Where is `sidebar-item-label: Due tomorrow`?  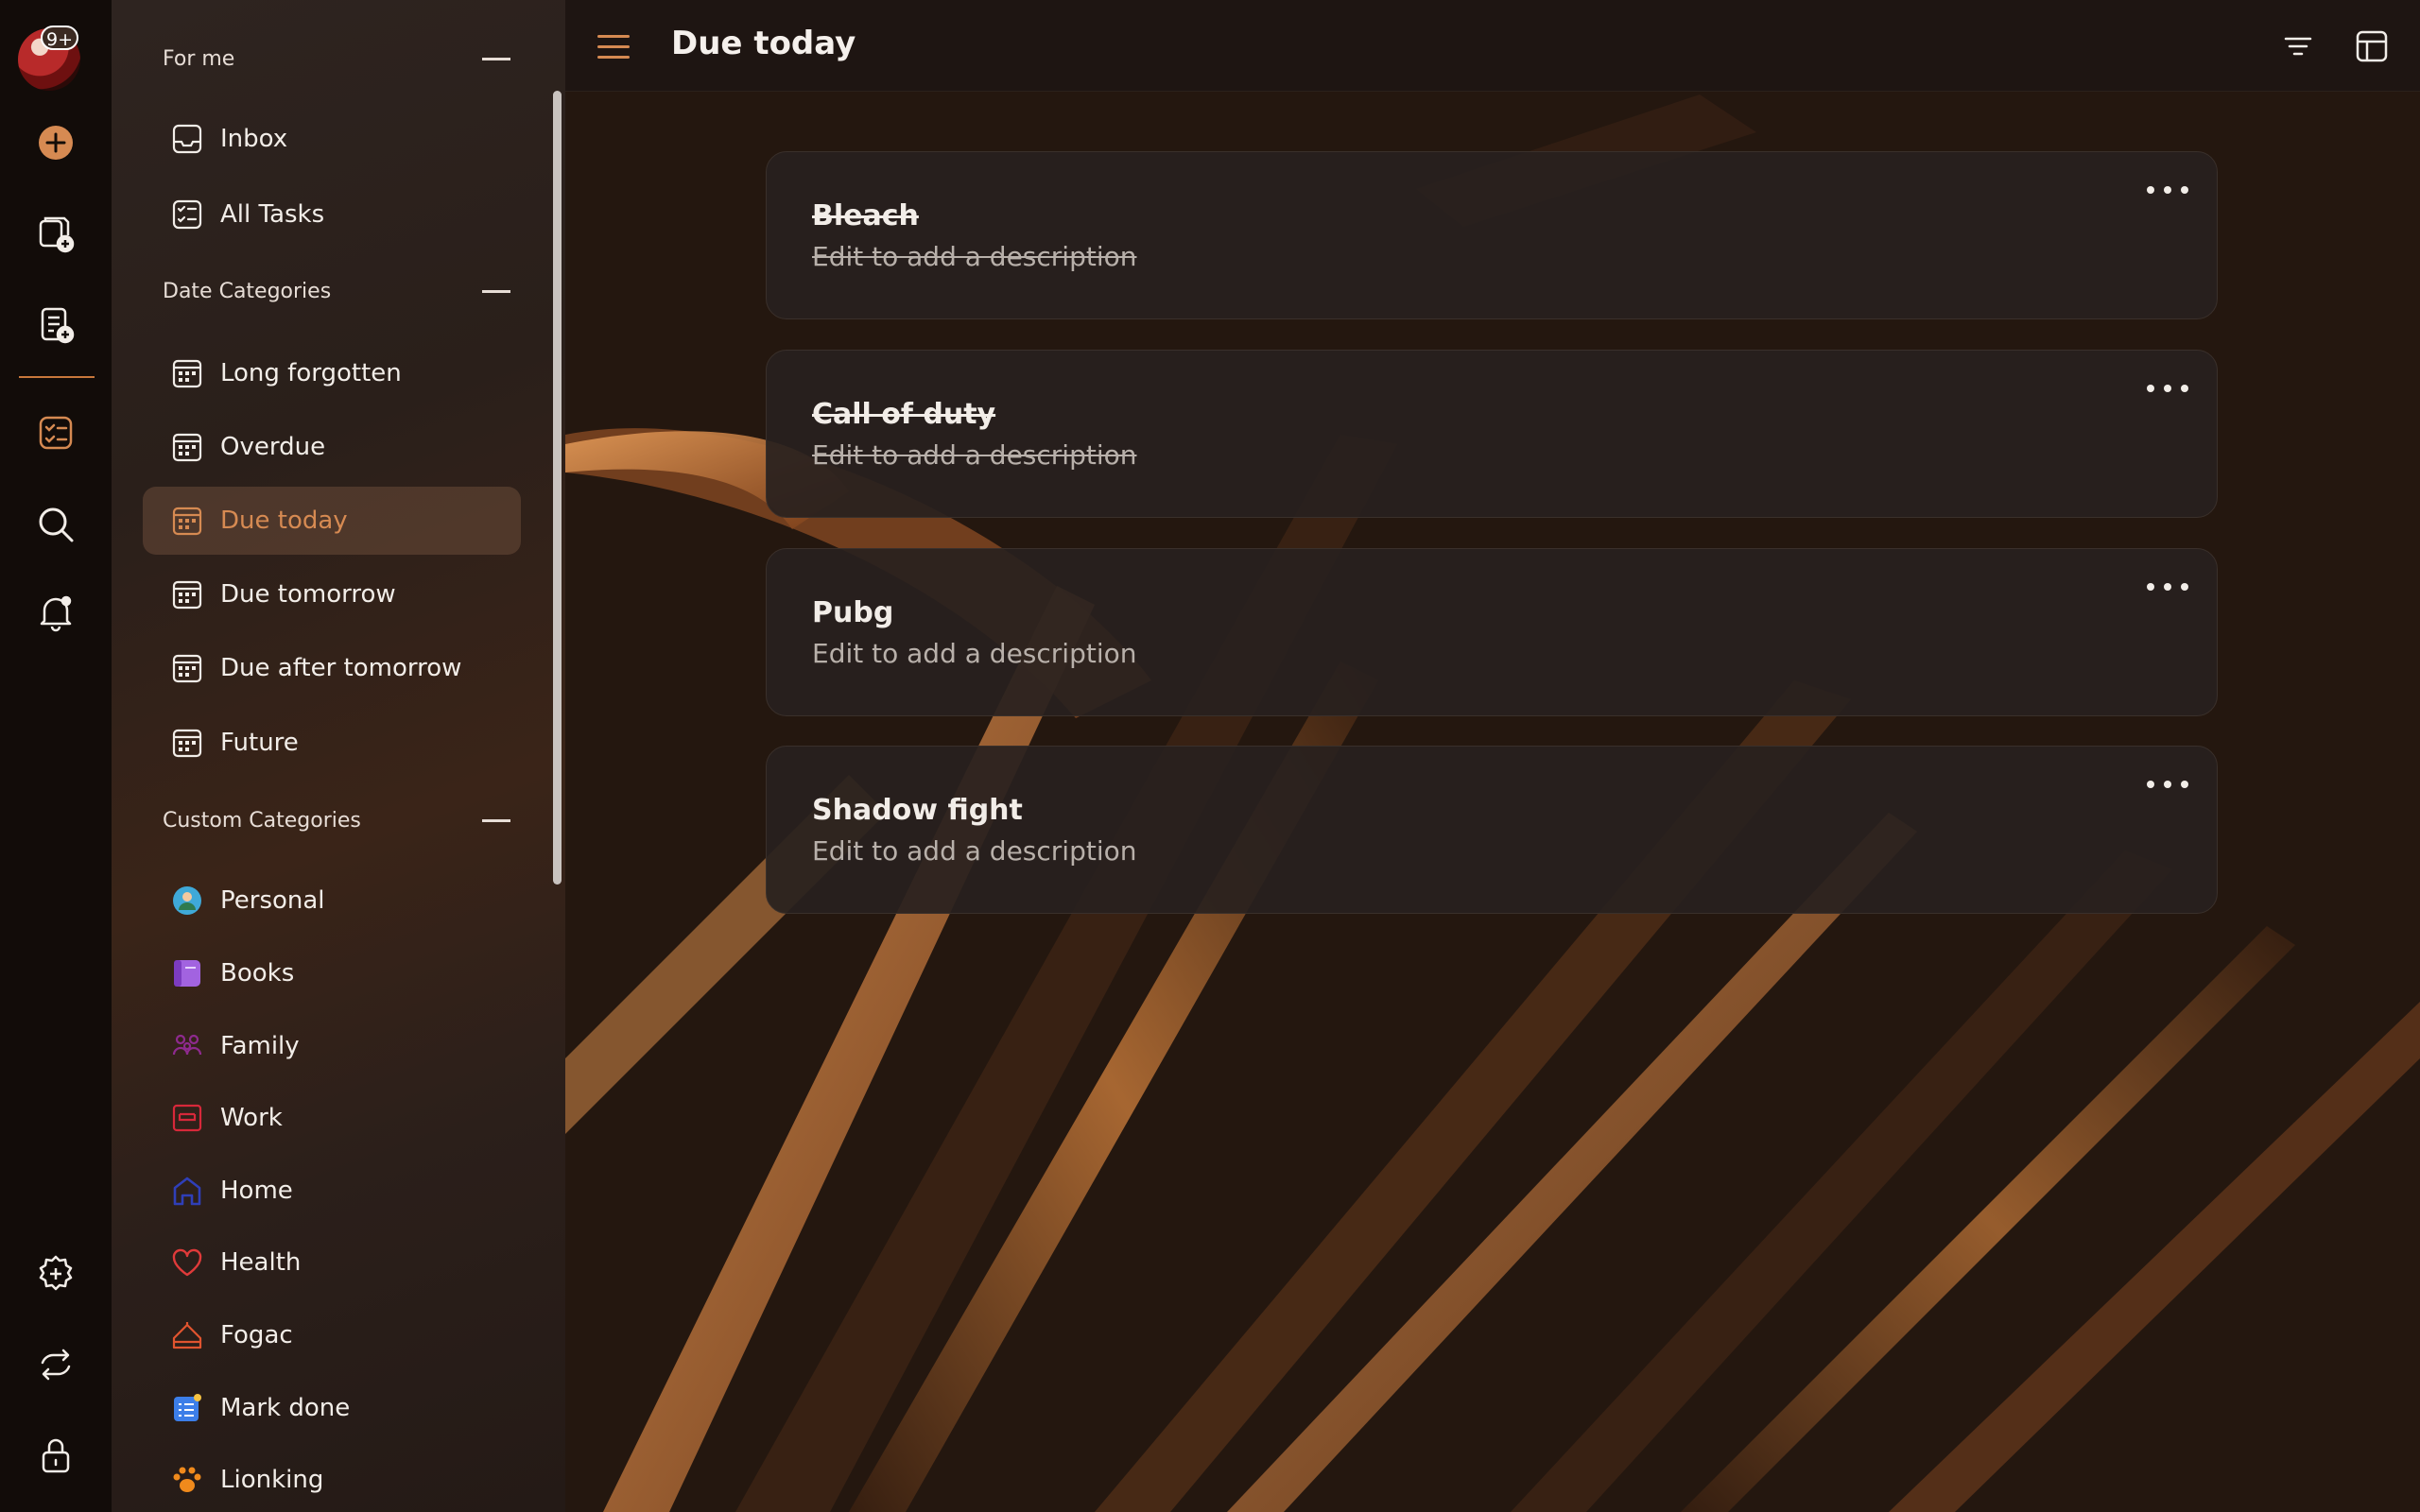
sidebar-item-label: Due tomorrow is located at coordinates (308, 594).